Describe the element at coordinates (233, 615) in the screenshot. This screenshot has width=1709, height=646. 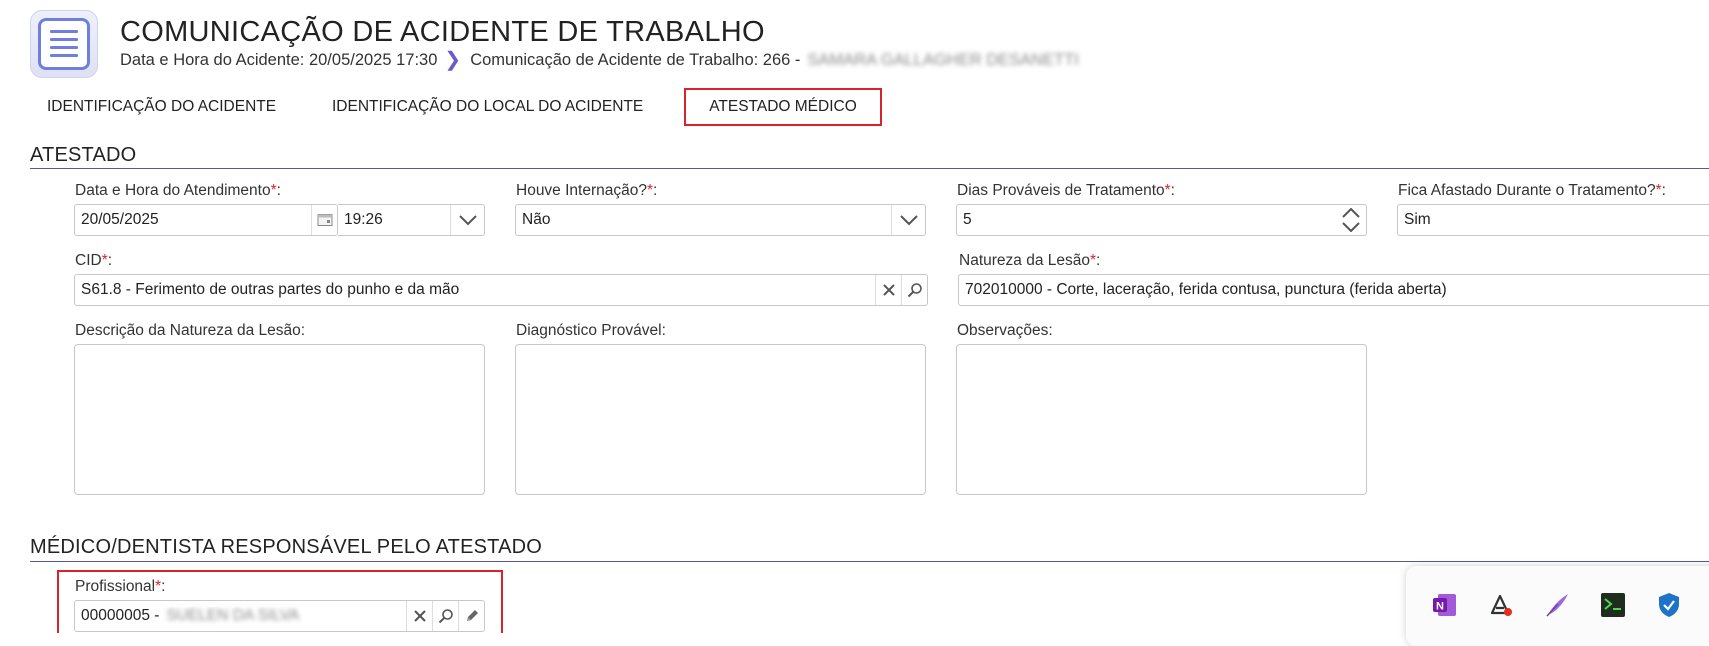
I see `redacted-profissional-name: SUELEN DA SILVA` at that location.